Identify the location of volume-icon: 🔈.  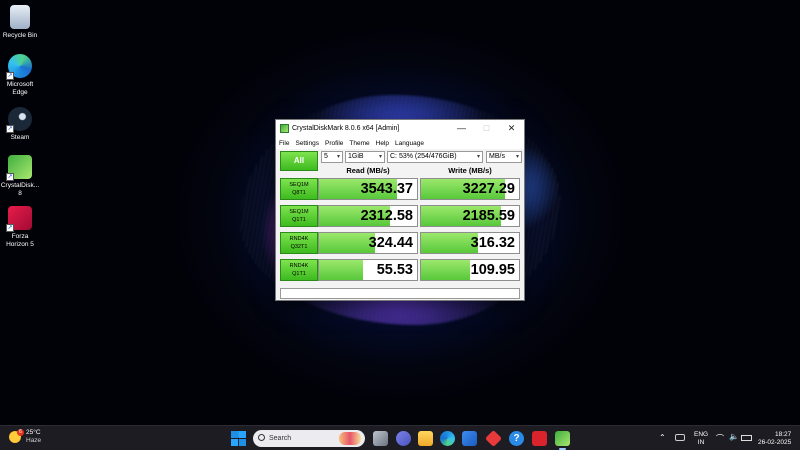
(734, 436).